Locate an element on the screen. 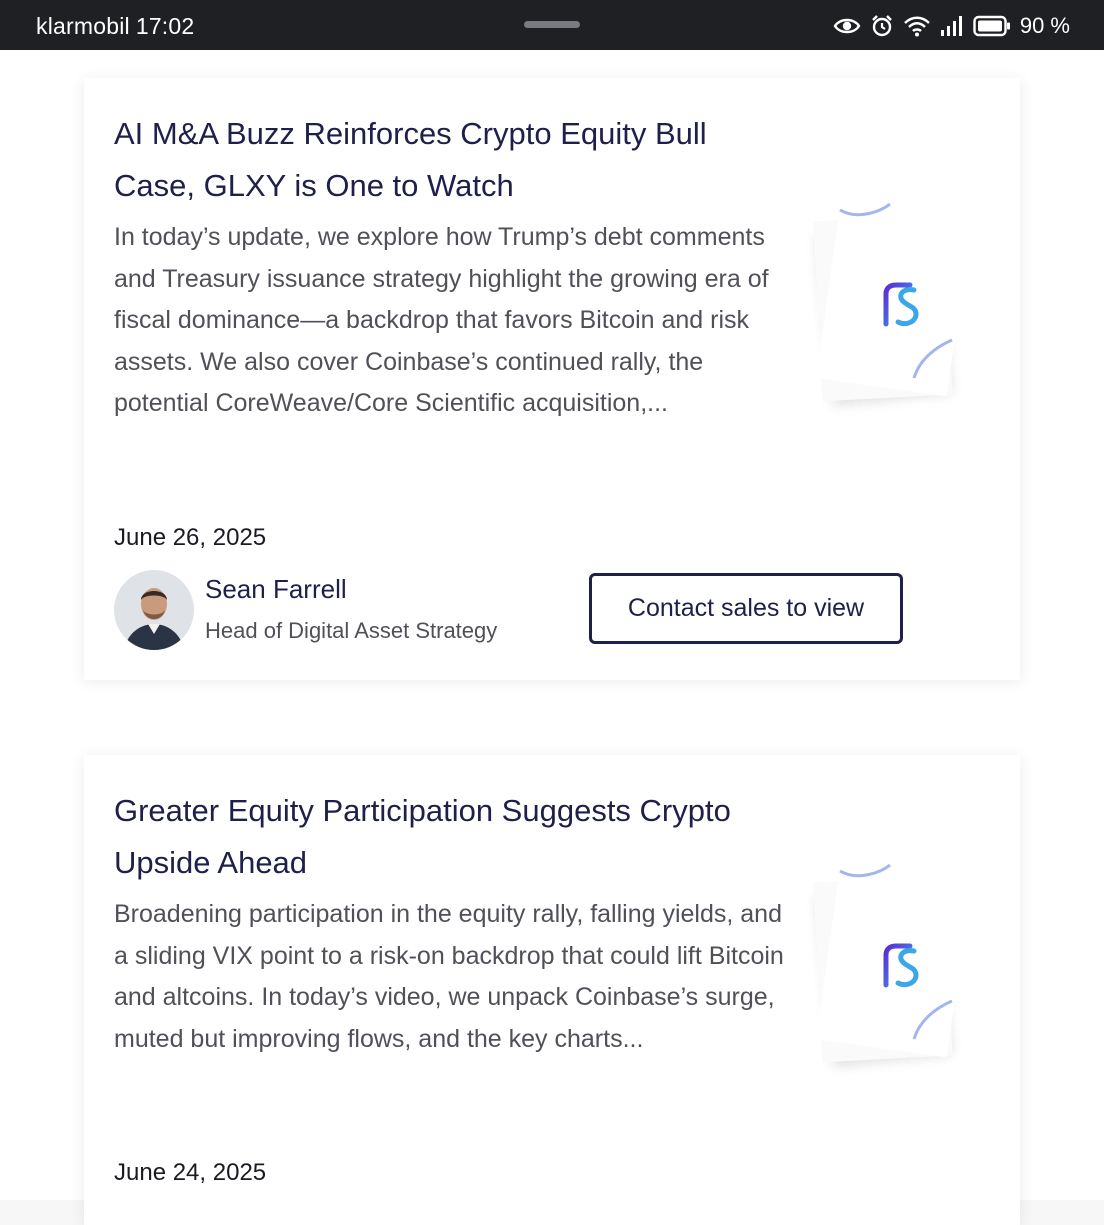  battery-percent: 90 % is located at coordinates (1044, 25).